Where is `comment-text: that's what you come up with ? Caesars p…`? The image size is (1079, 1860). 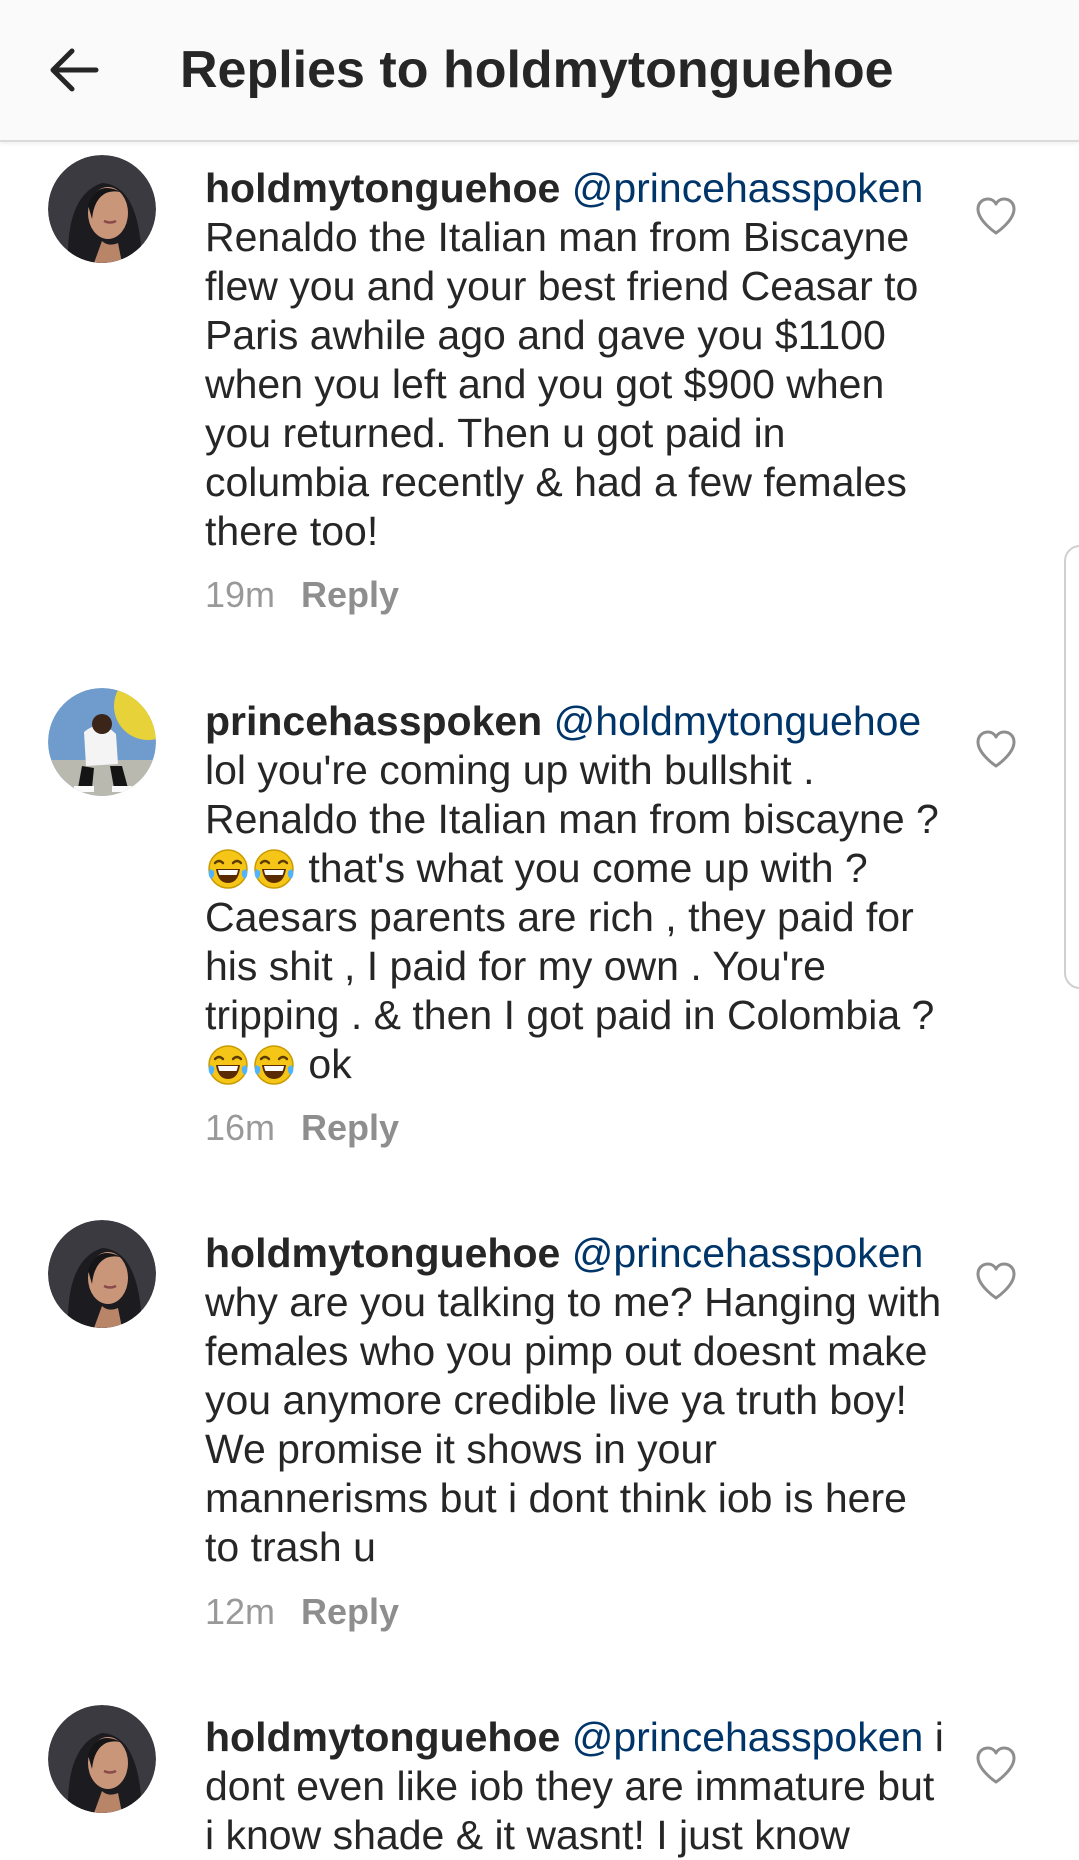 comment-text: that's what you come up with ? Caesars p… is located at coordinates (570, 941).